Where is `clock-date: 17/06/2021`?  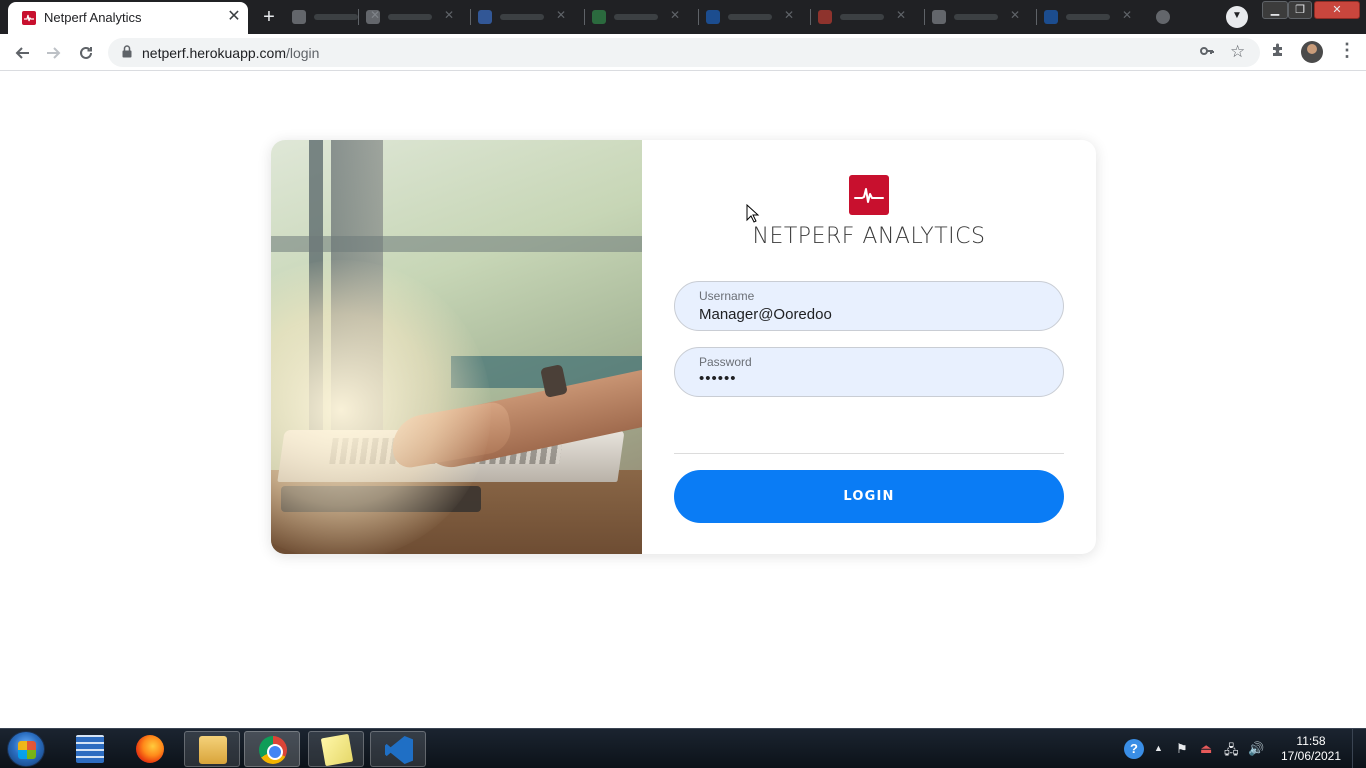 clock-date: 17/06/2021 is located at coordinates (1311, 756).